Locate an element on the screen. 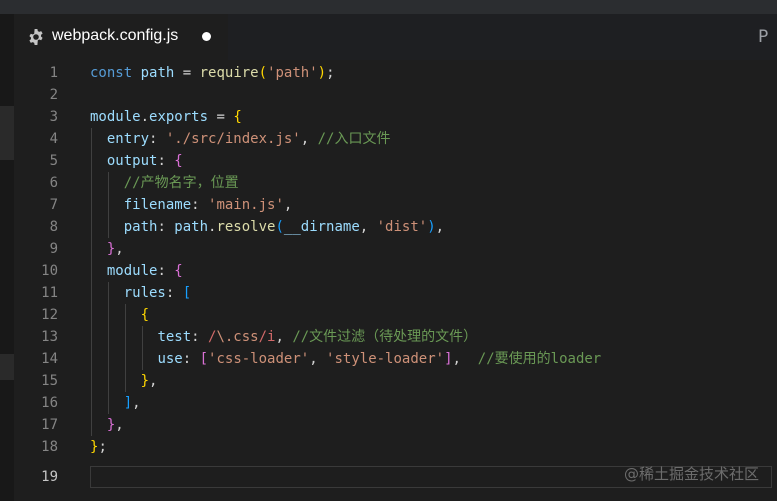  activity-bar is located at coordinates (7, 257).